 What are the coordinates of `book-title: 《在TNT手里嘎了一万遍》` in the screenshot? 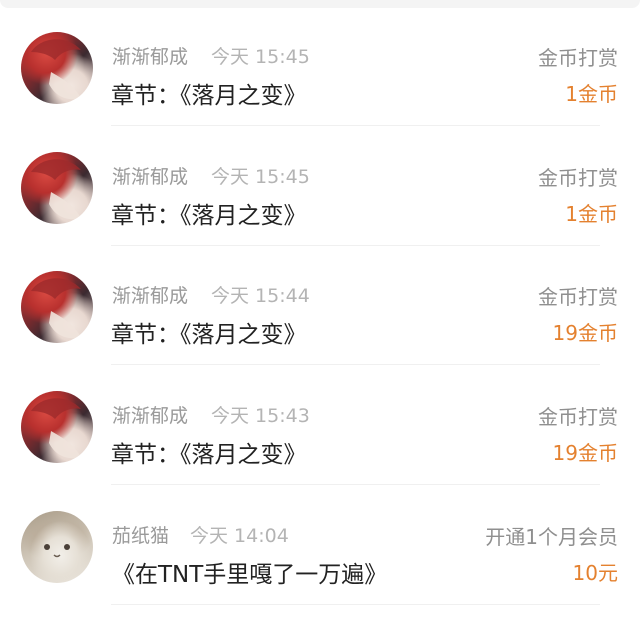 It's located at (250, 575).